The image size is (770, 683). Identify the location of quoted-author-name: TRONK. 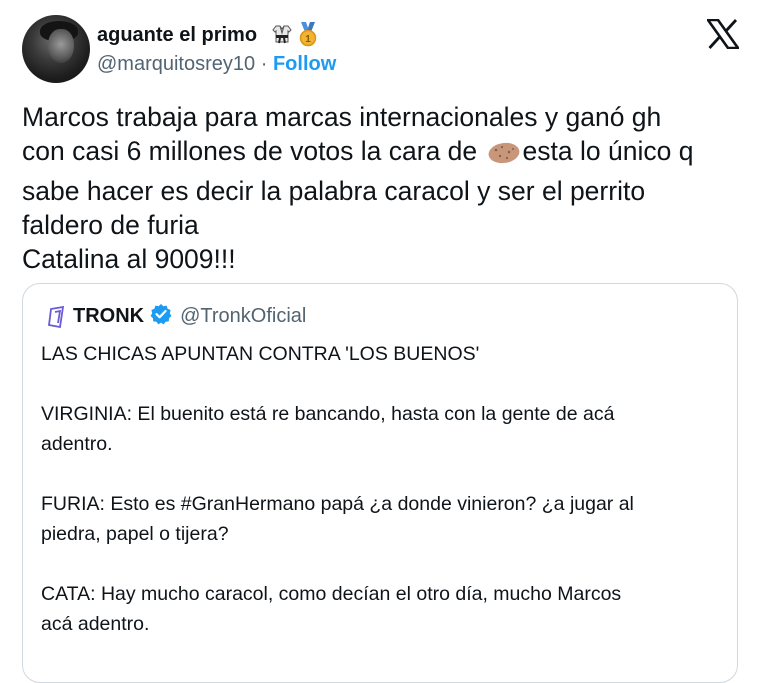
(108, 316).